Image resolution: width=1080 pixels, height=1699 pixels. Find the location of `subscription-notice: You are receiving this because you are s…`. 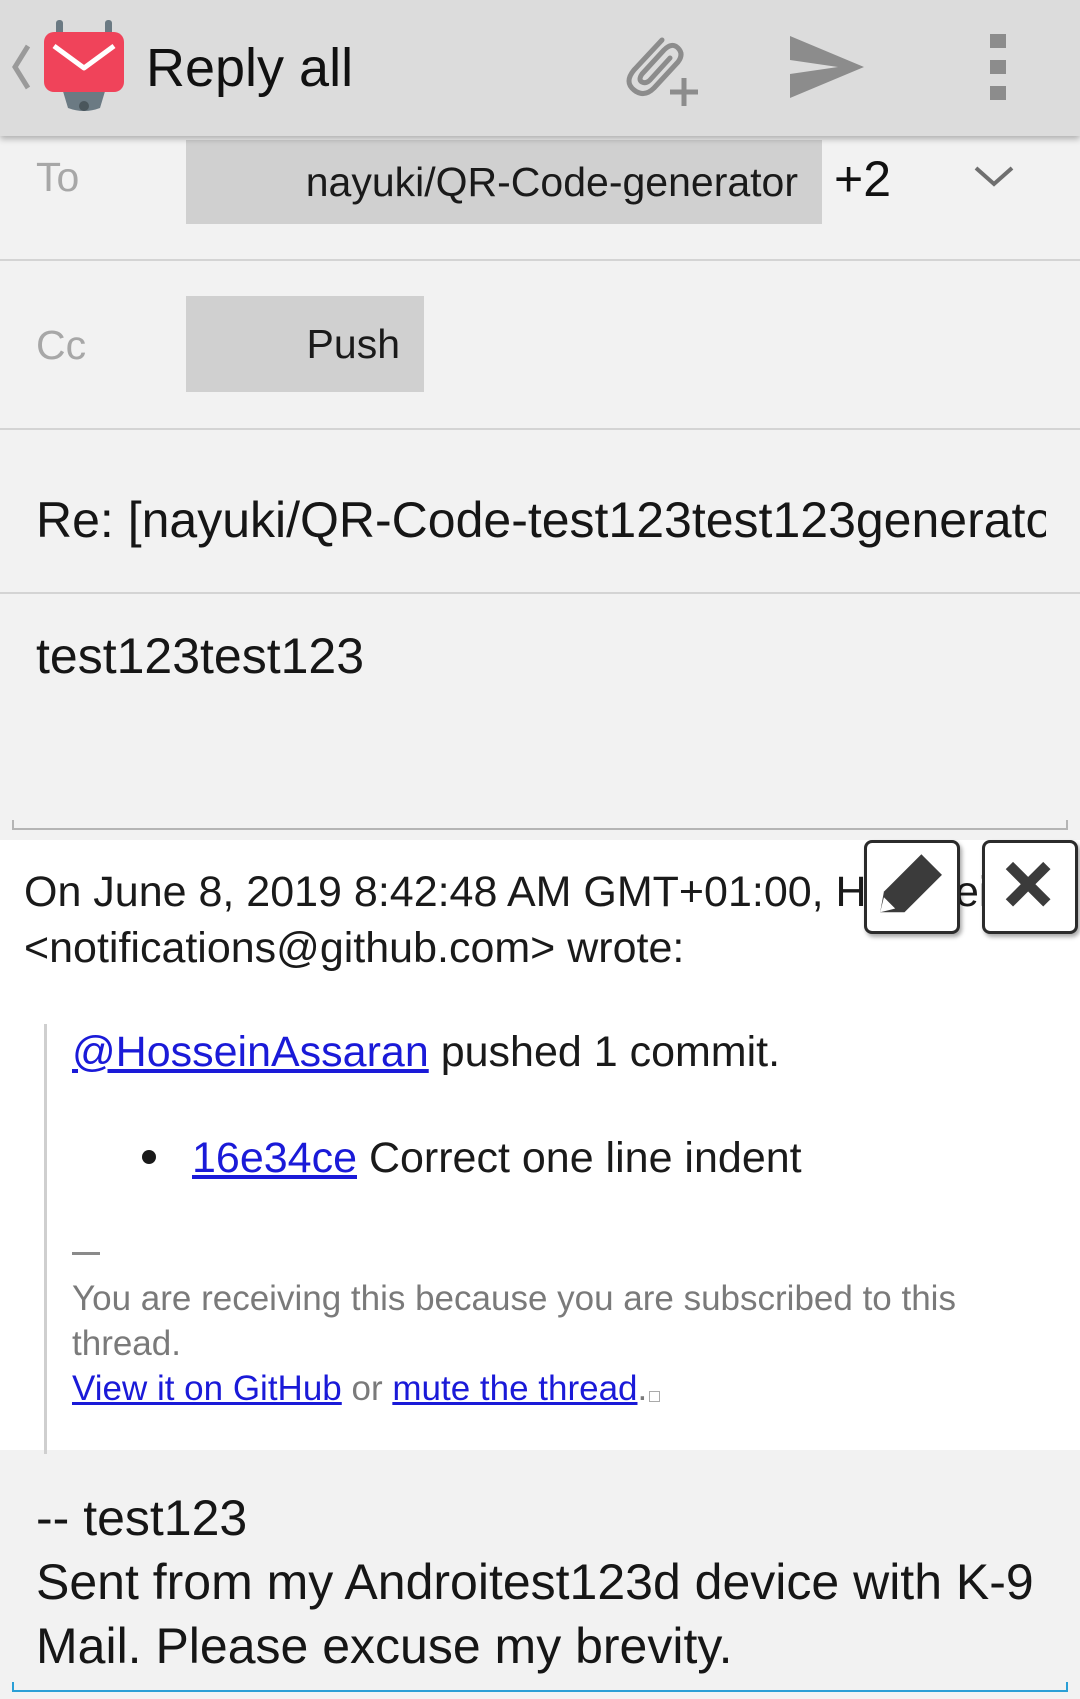

subscription-notice: You are receiving this because you are s… is located at coordinates (514, 1321).